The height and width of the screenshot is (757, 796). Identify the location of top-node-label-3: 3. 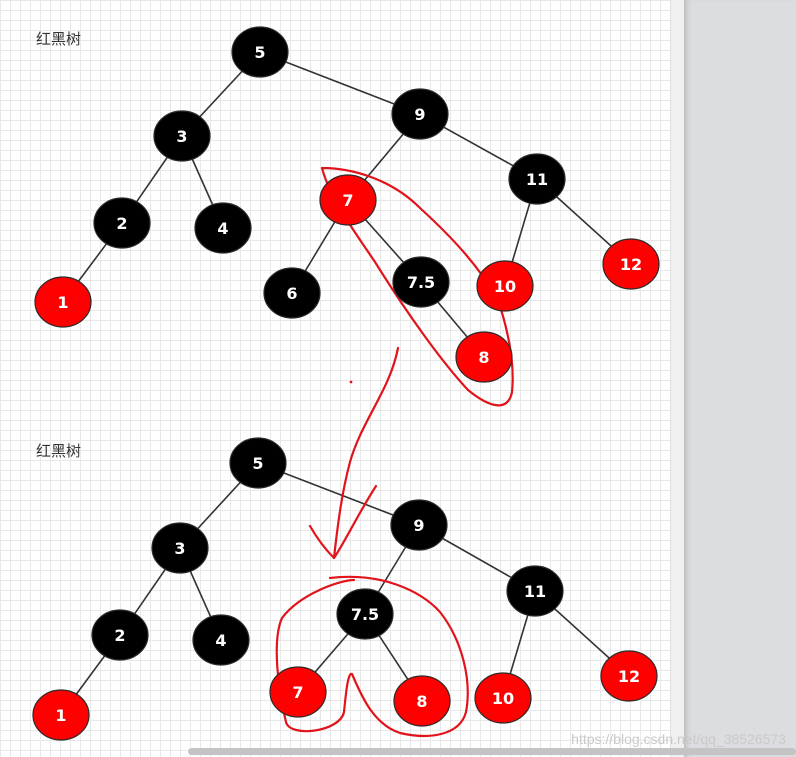
(181, 136).